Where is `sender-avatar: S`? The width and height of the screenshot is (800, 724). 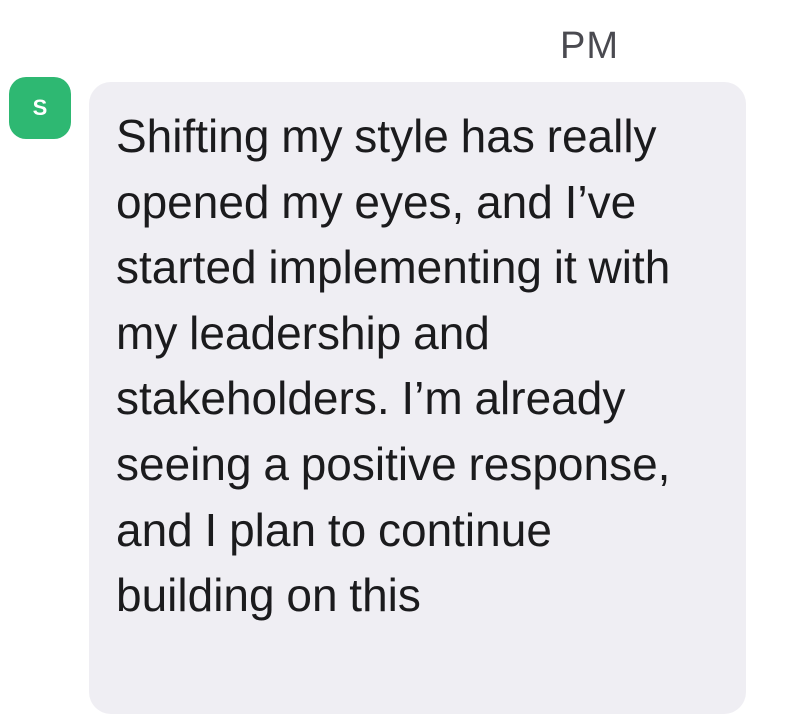
sender-avatar: S is located at coordinates (40, 108).